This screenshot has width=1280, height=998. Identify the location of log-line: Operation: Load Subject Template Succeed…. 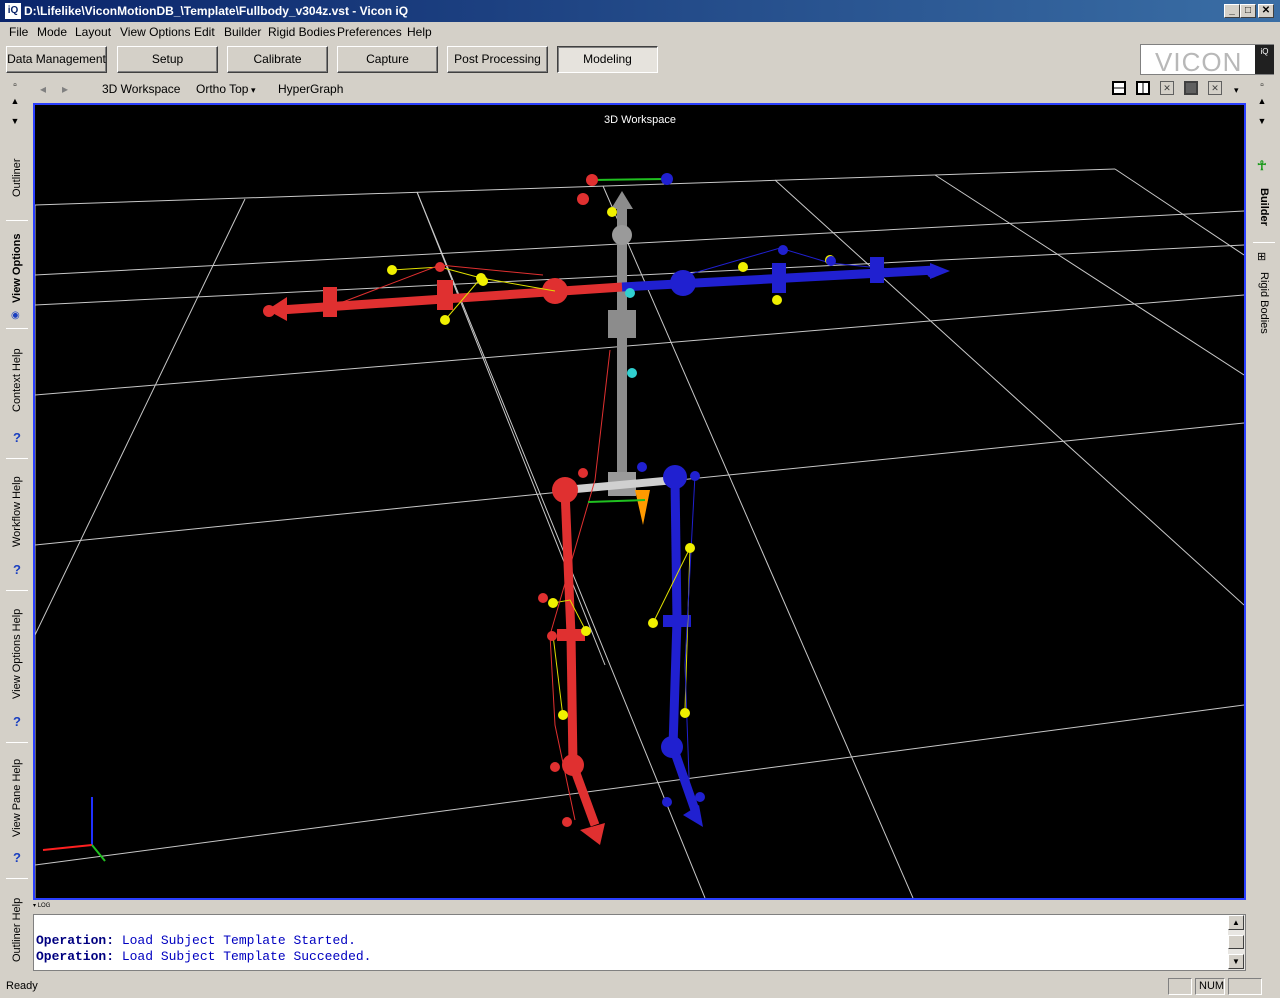
(203, 956).